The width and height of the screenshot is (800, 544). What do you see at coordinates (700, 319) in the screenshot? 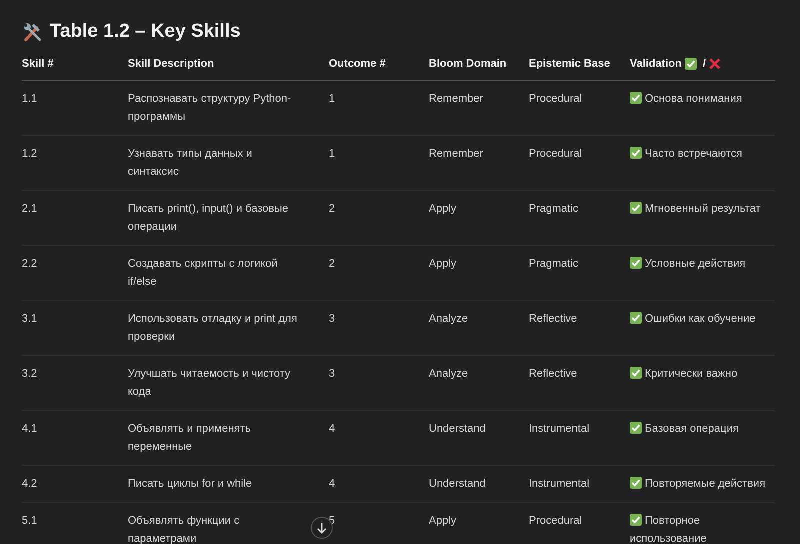
I see `validation-text: Ошибки как обучение` at bounding box center [700, 319].